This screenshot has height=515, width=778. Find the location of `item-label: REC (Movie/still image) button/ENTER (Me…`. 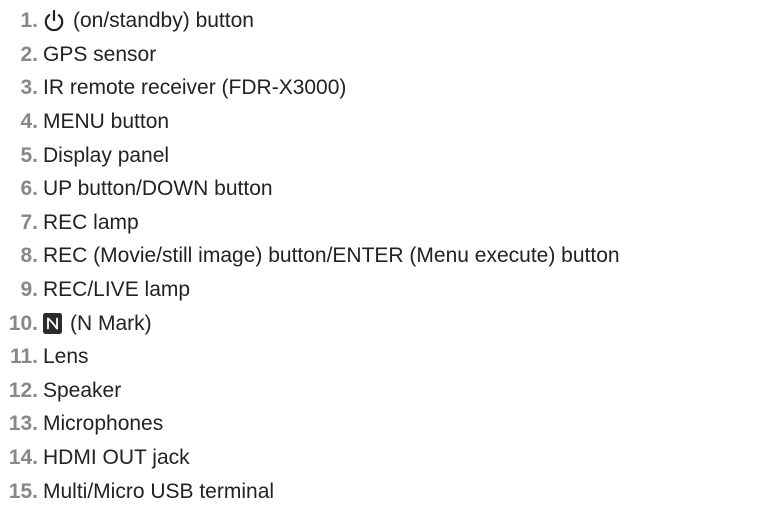

item-label: REC (Movie/still image) button/ENTER (Me… is located at coordinates (331, 256).